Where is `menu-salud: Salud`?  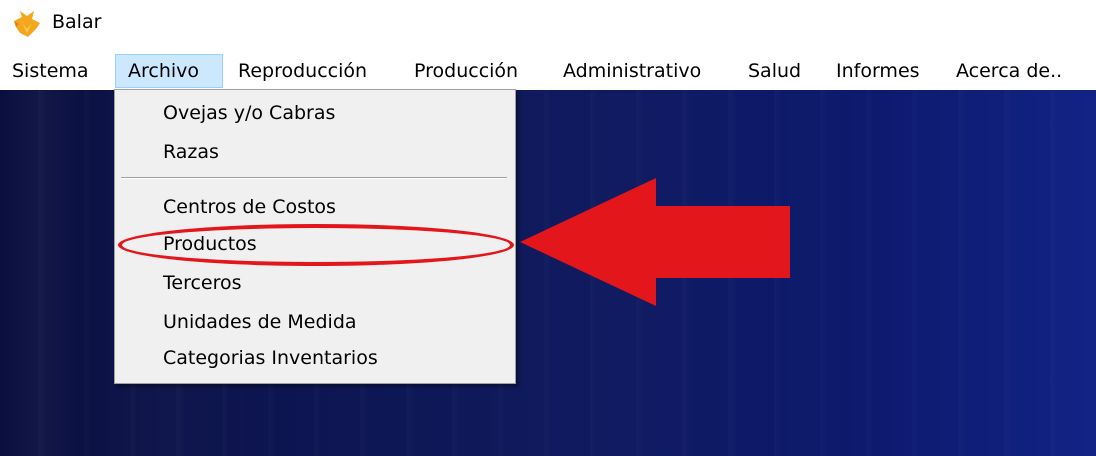 menu-salud: Salud is located at coordinates (774, 71).